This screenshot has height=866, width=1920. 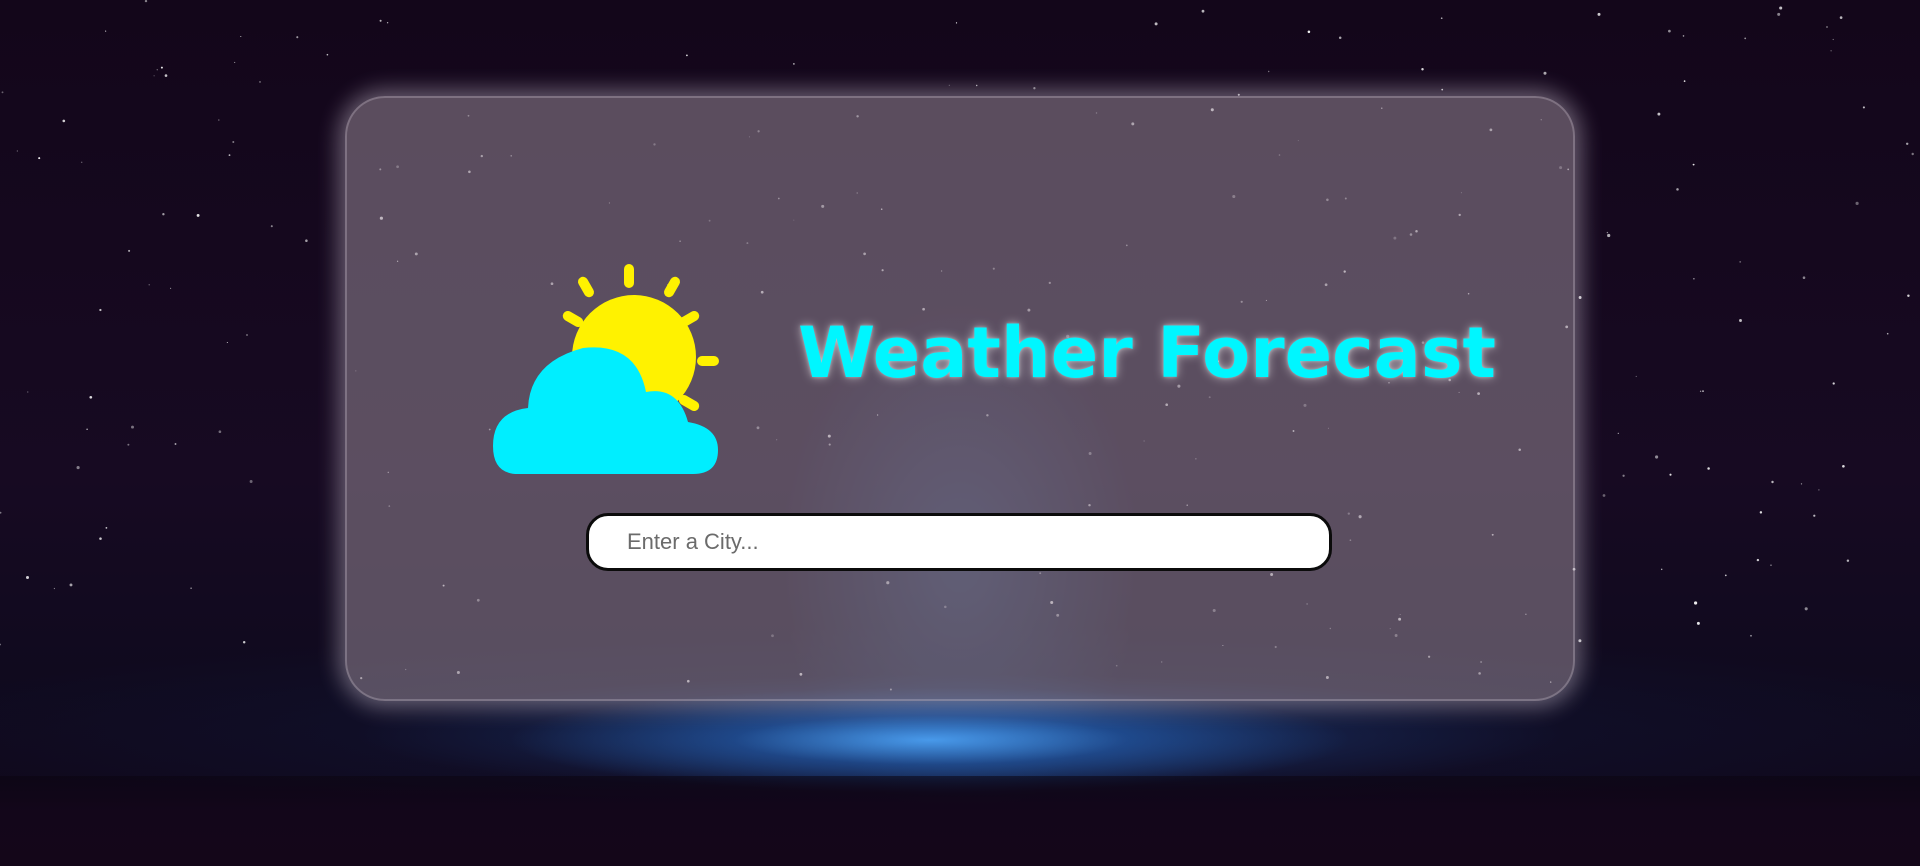 What do you see at coordinates (1147, 353) in the screenshot?
I see `page-title: Weather Forecast` at bounding box center [1147, 353].